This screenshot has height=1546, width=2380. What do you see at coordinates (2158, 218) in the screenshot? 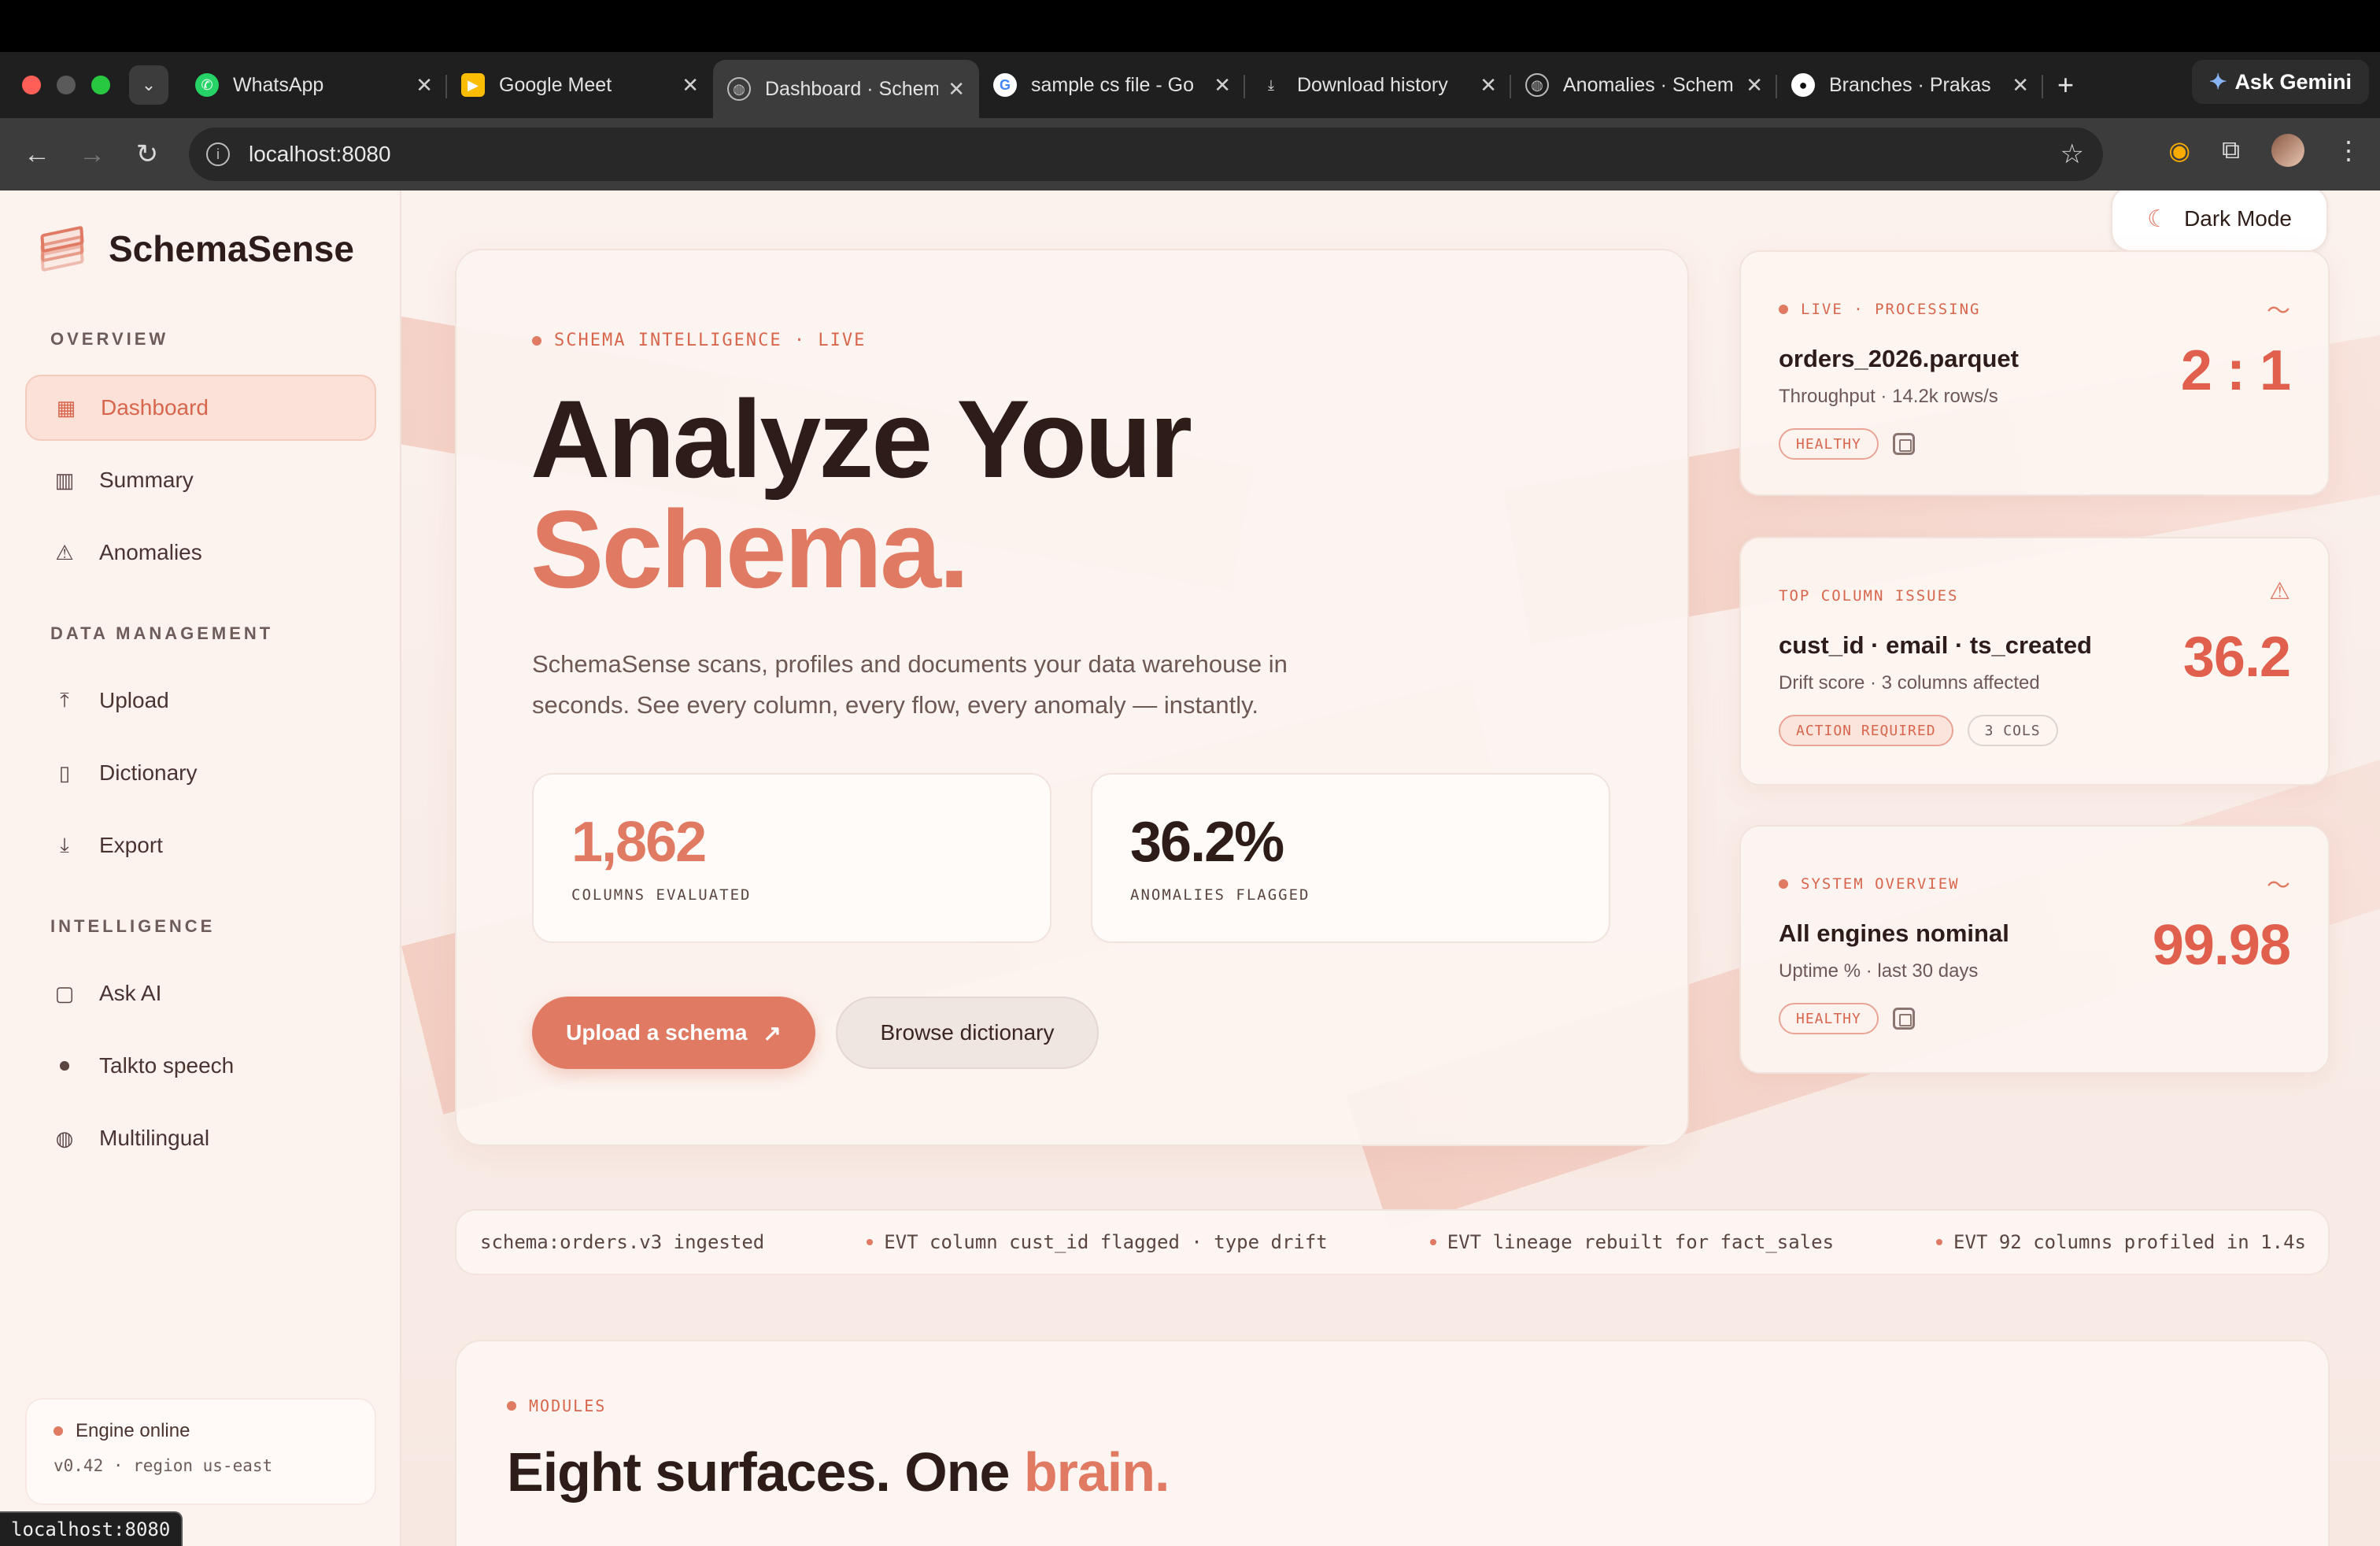
I see `moon-icon: ☾` at bounding box center [2158, 218].